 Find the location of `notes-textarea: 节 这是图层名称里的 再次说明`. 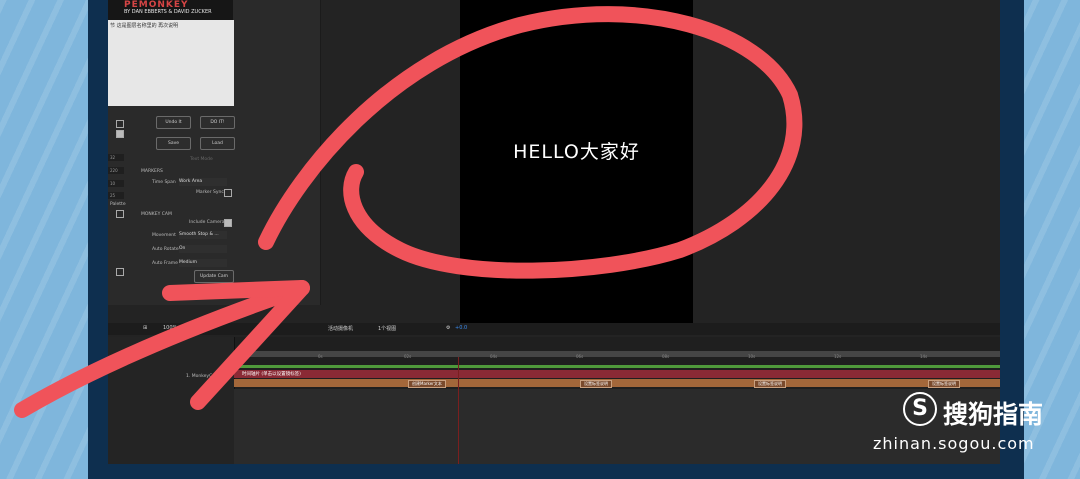

notes-textarea: 节 这是图层名称里的 再次说明 is located at coordinates (171, 63).